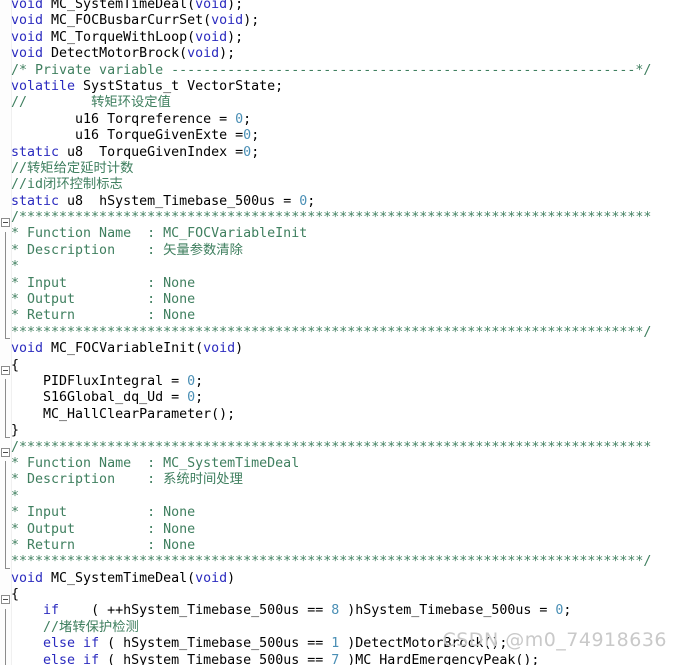  Describe the element at coordinates (336, 382) in the screenshot. I see `code-line: PIDFluxIntegral = 0;` at that location.